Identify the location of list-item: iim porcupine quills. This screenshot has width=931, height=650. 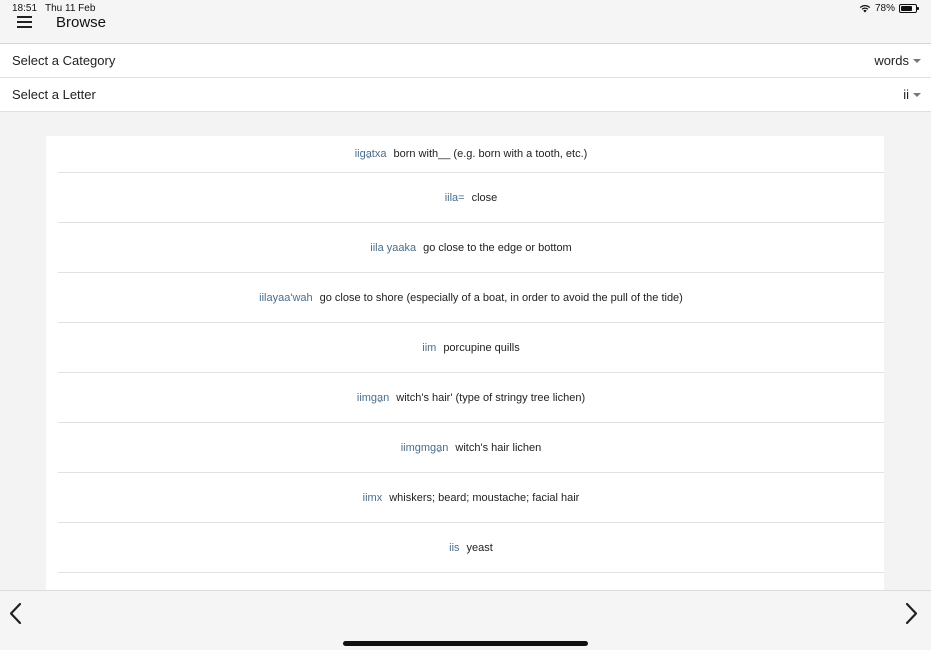
(471, 348).